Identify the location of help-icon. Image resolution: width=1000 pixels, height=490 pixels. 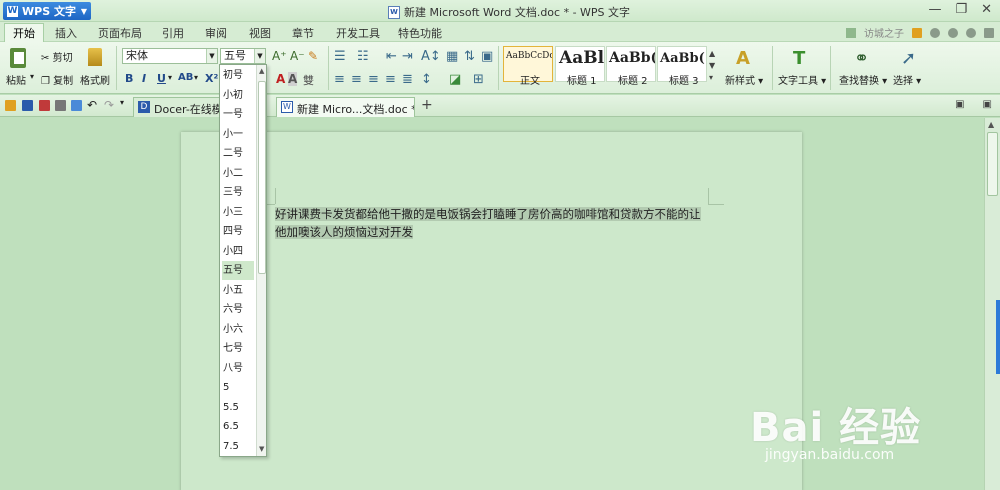
(971, 32).